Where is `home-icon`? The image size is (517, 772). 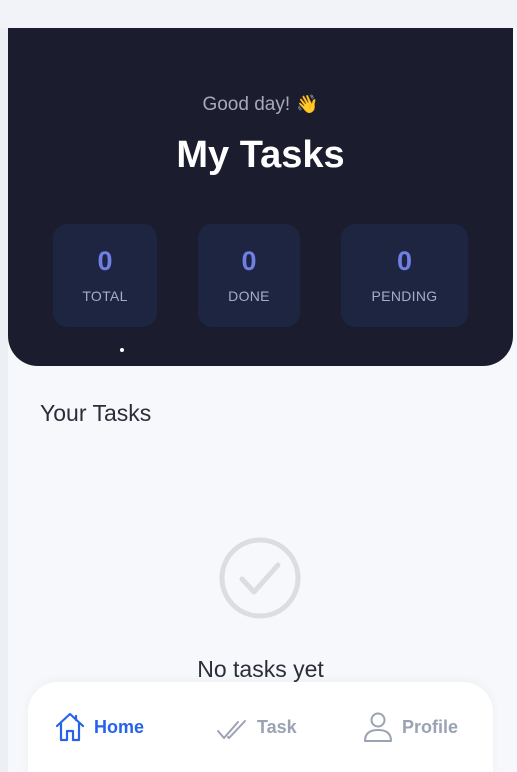
home-icon is located at coordinates (70, 727).